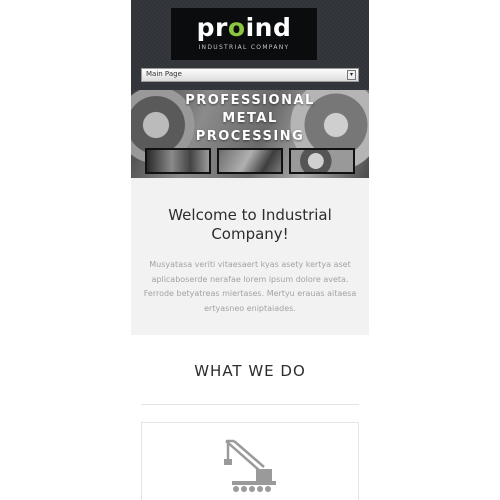 The width and height of the screenshot is (500, 500). Describe the element at coordinates (244, 47) in the screenshot. I see `logo-subtitle: INDUSTRIAL COMPANY` at that location.